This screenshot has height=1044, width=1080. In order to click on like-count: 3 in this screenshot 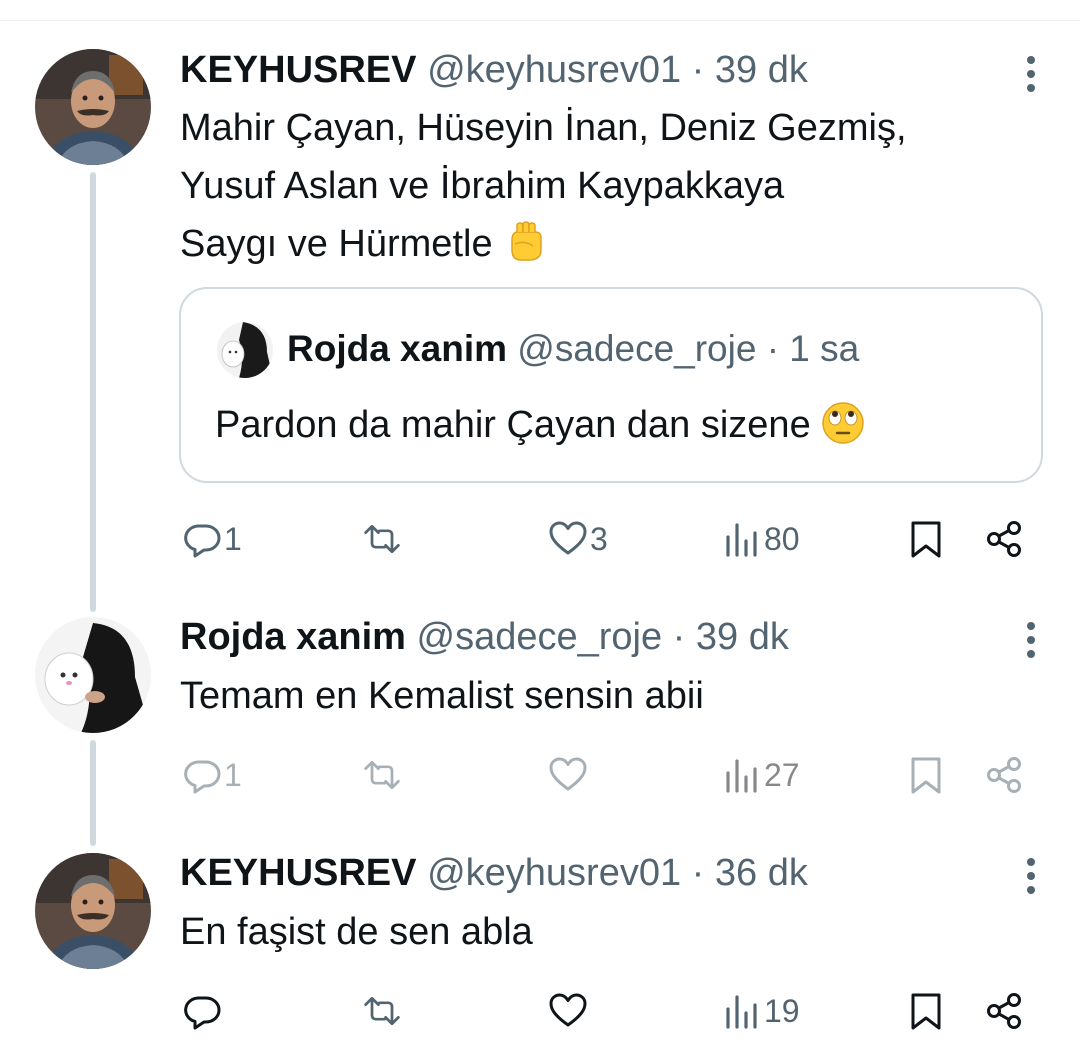, I will do `click(599, 538)`.